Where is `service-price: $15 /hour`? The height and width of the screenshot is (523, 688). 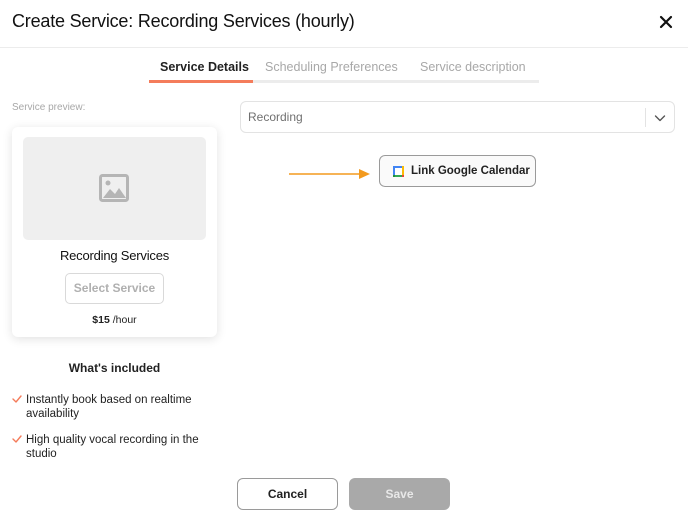
service-price: $15 /hour is located at coordinates (114, 320).